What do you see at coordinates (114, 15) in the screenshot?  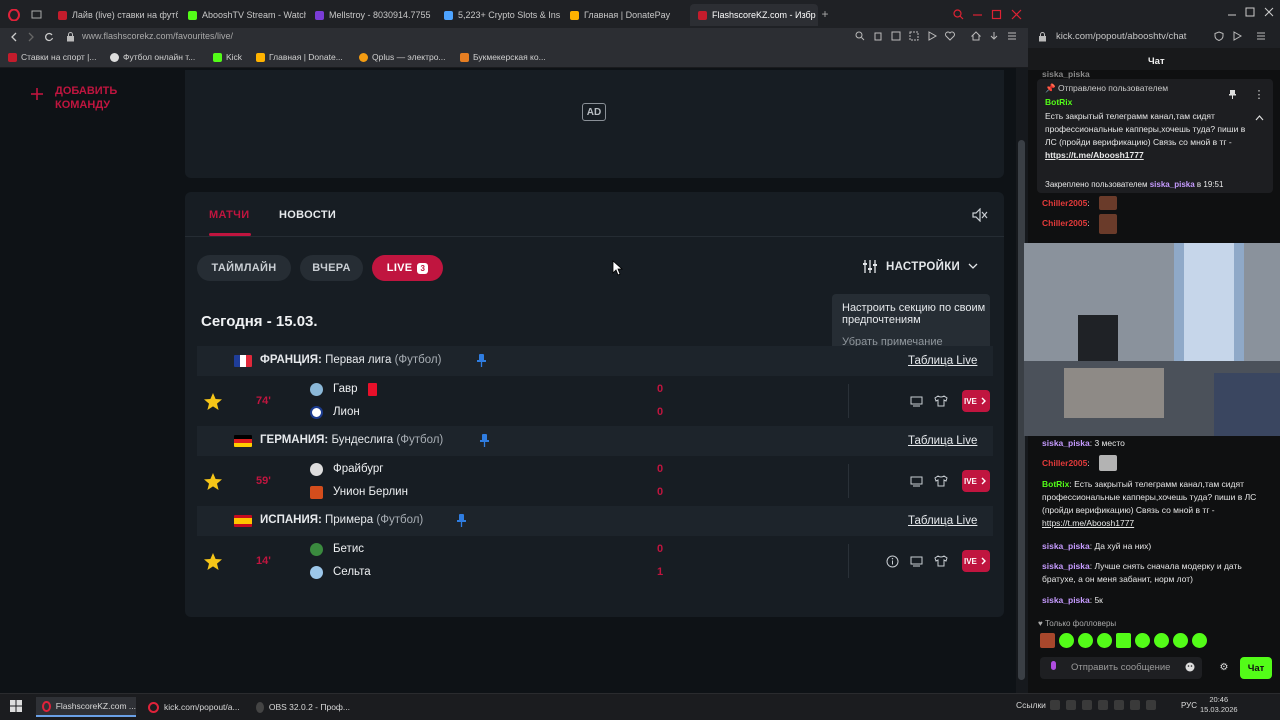 I see `browser-tab: Лайв (live) ставки на футб` at bounding box center [114, 15].